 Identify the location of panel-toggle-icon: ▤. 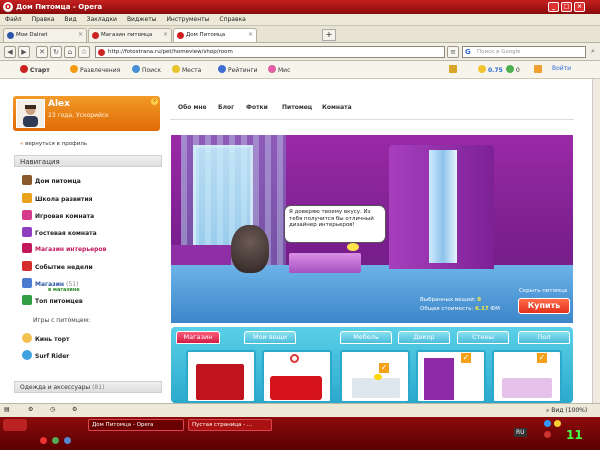
(7, 409).